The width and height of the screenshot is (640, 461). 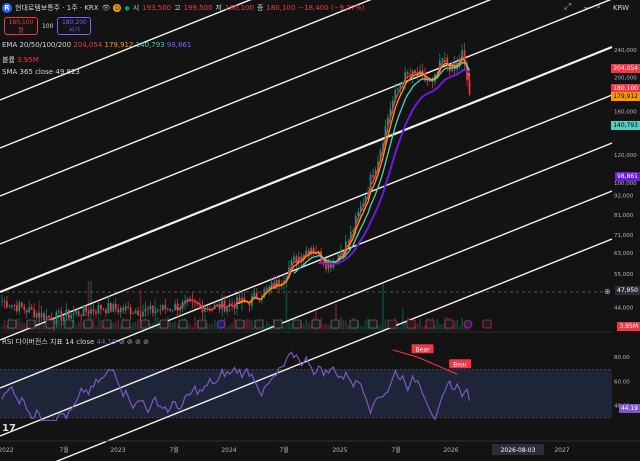 I want to click on currency-label: KRW, so click(x=621, y=8).